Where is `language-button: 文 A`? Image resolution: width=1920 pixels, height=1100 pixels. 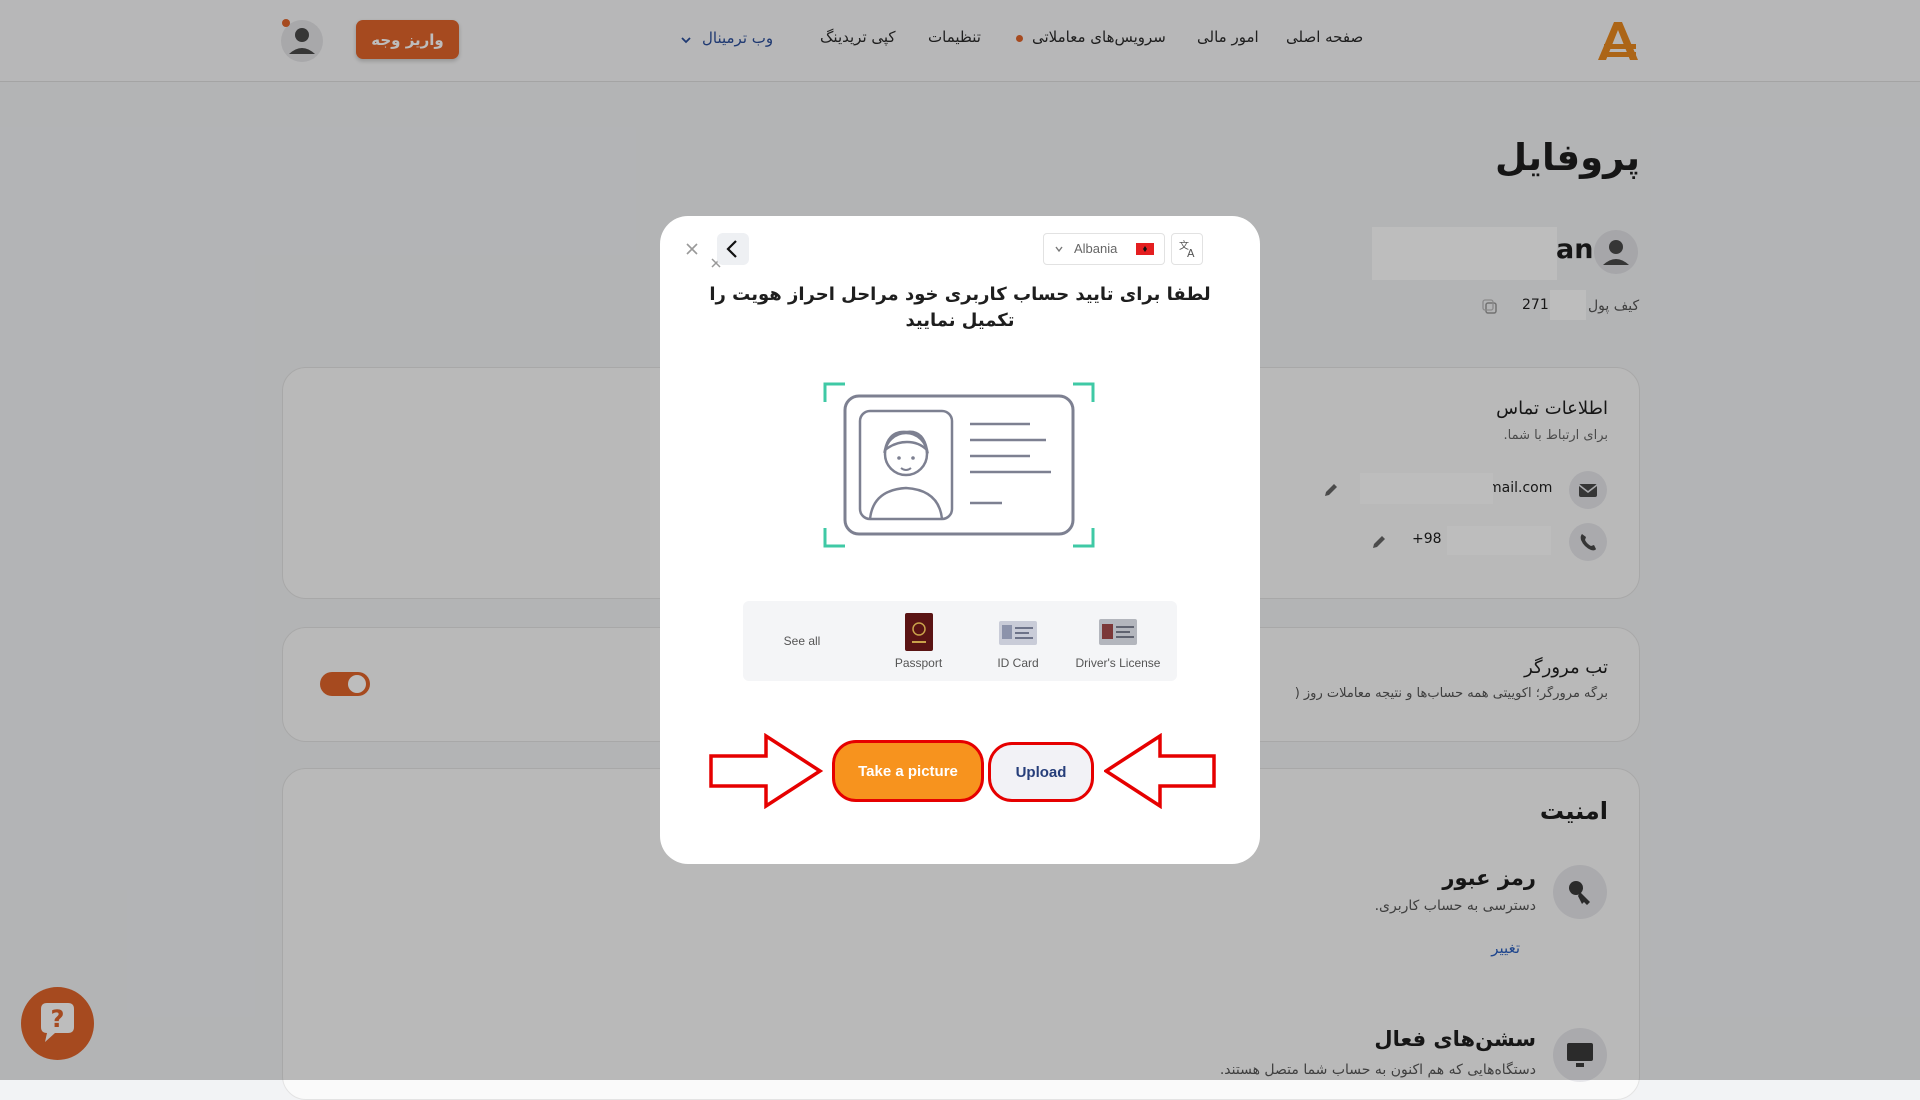 language-button: 文 A is located at coordinates (1187, 249).